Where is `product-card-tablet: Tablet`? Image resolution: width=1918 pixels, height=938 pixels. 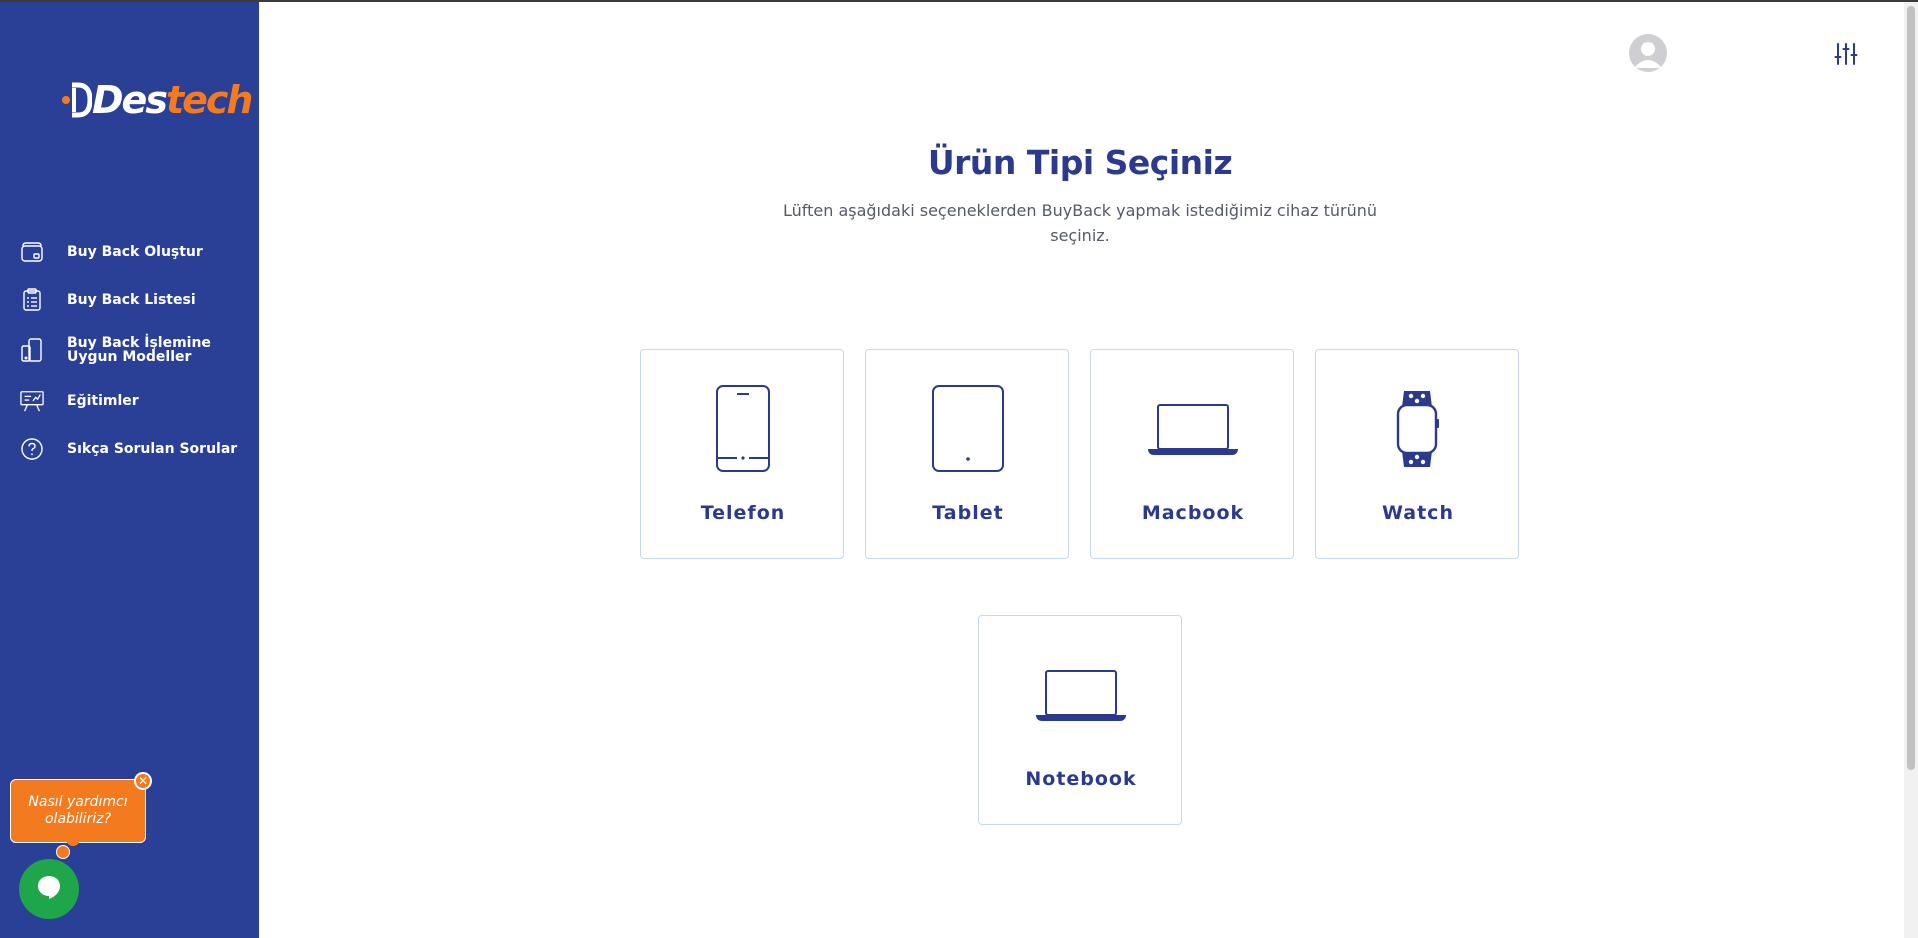 product-card-tablet: Tablet is located at coordinates (967, 454).